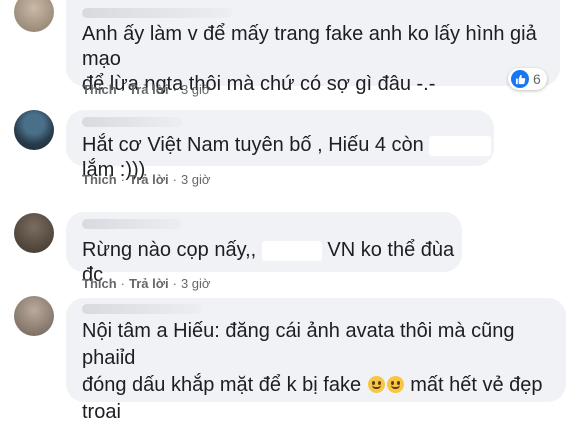 This screenshot has height=426, width=588. What do you see at coordinates (169, 250) in the screenshot?
I see `comment-text: Rừng nào cọp nấy,,` at bounding box center [169, 250].